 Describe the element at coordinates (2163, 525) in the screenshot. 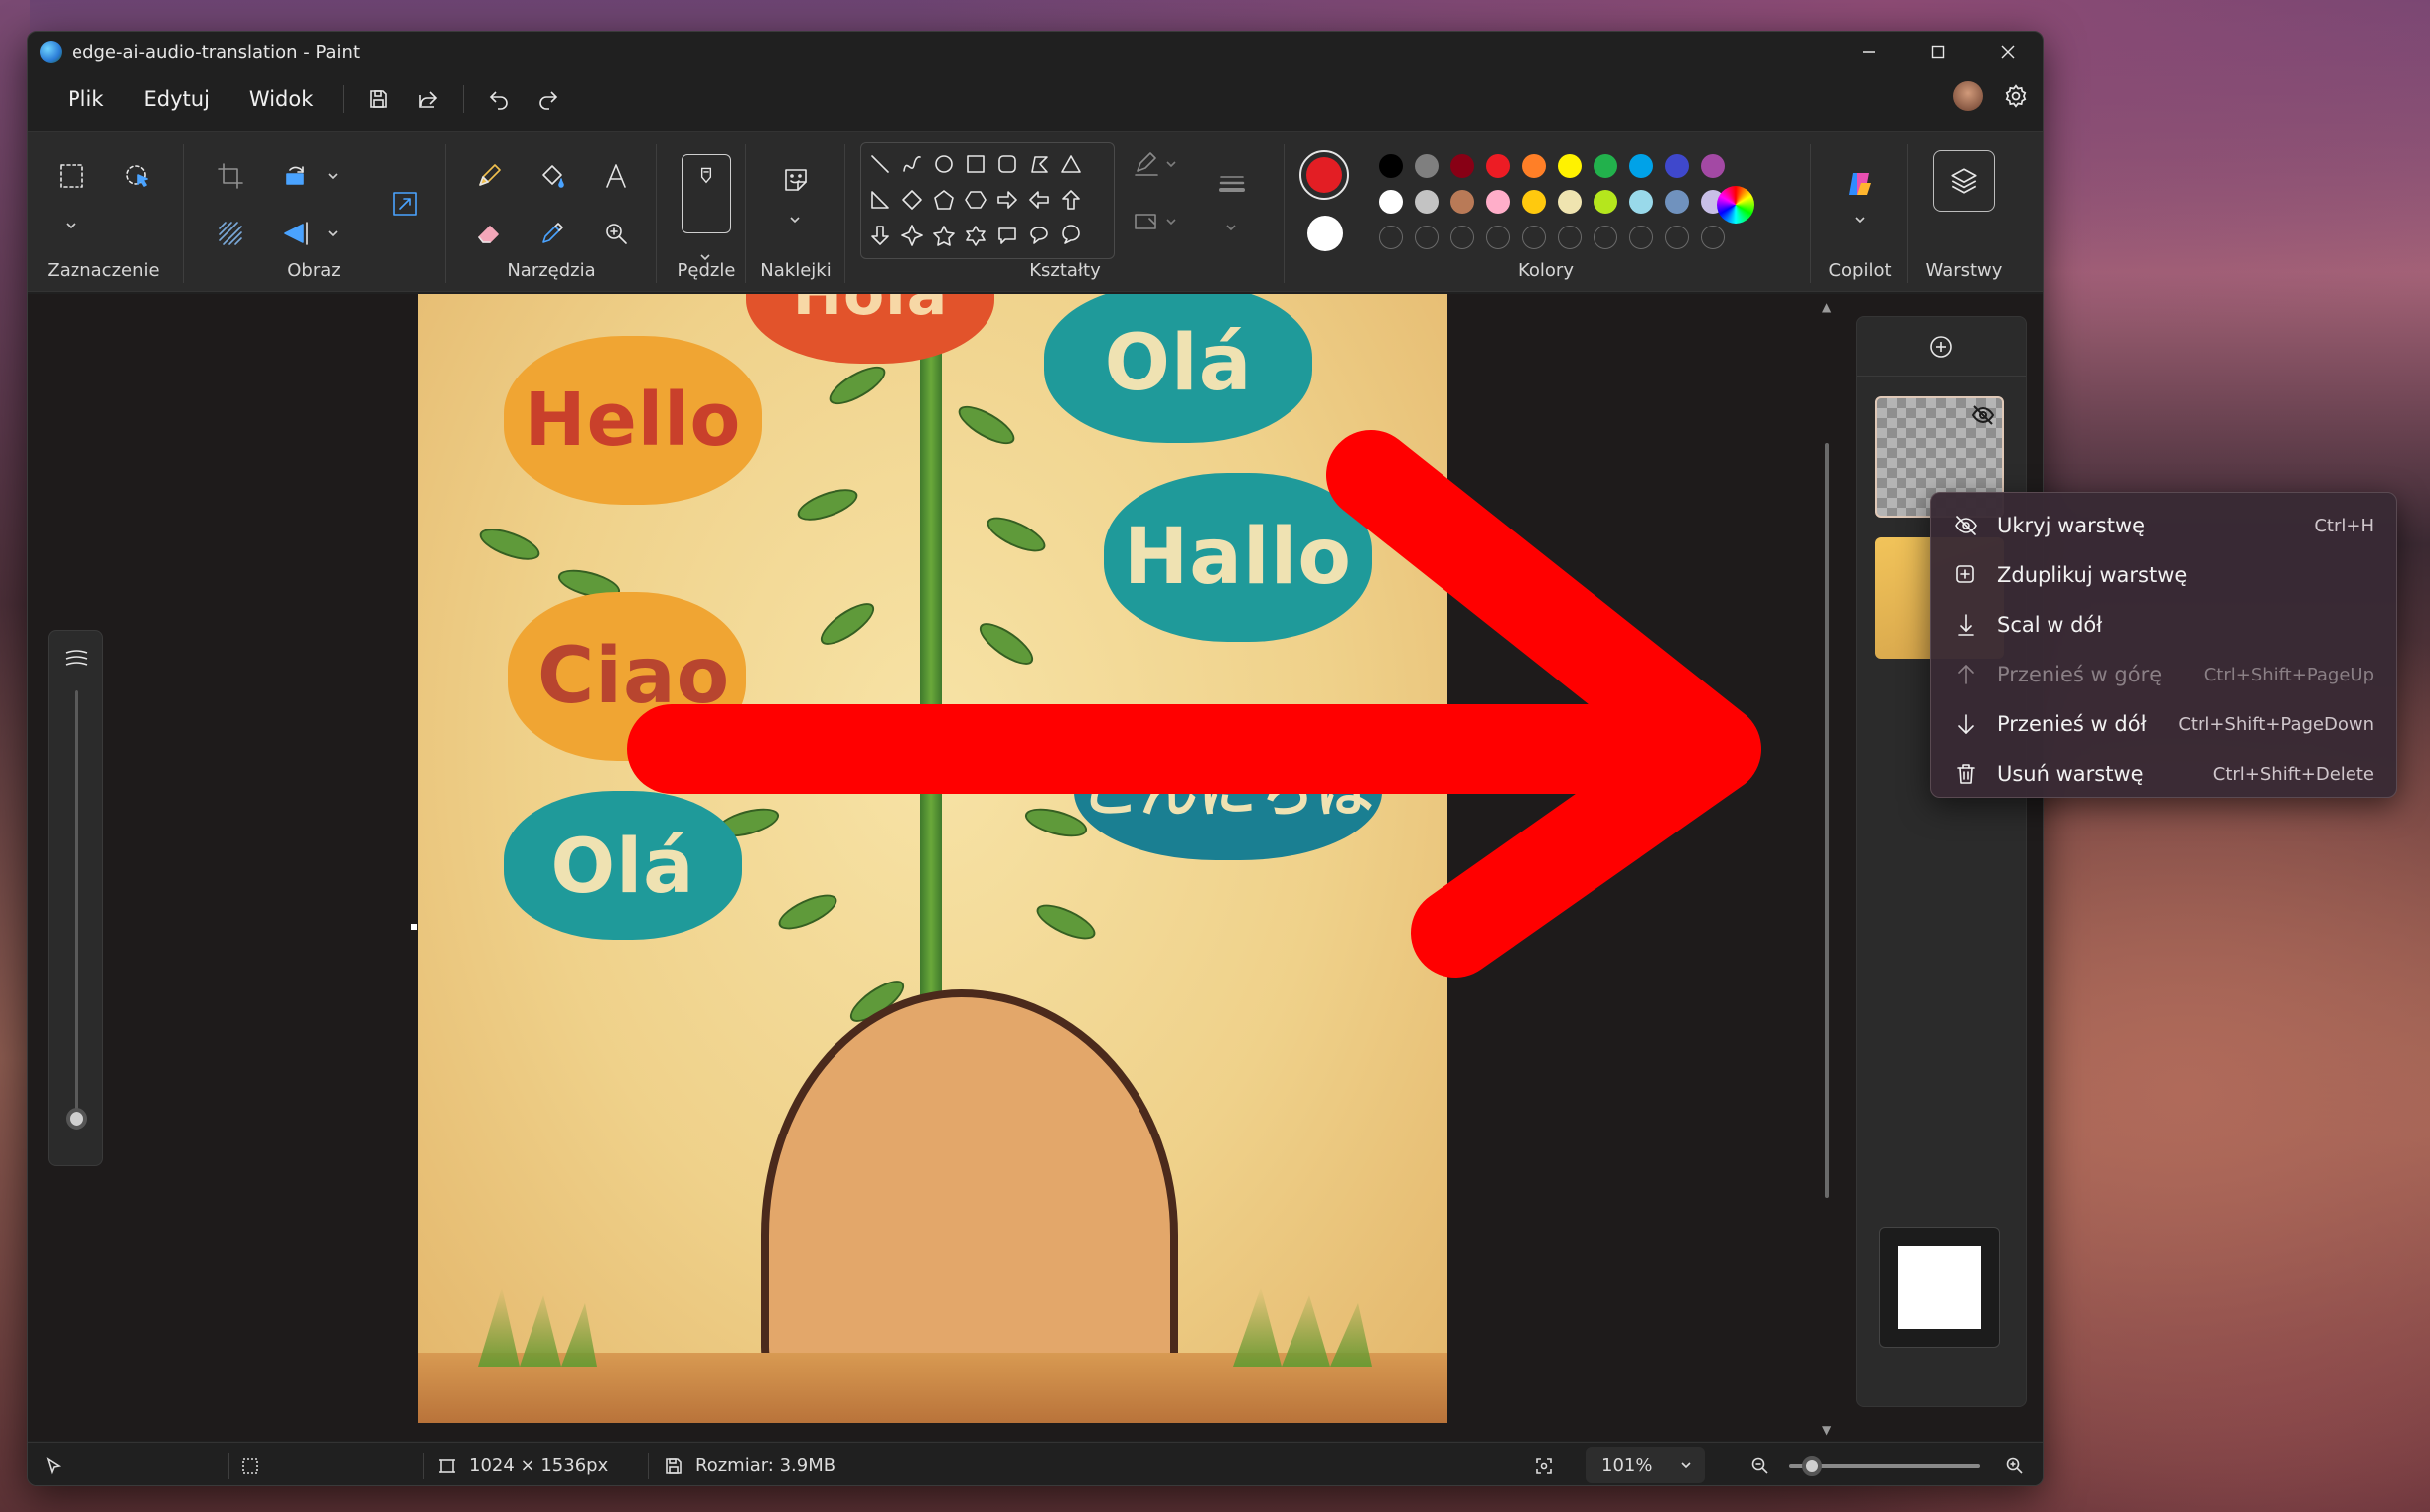

I see `context-menu-item: Ukryj warstwę Ctrl+H` at that location.